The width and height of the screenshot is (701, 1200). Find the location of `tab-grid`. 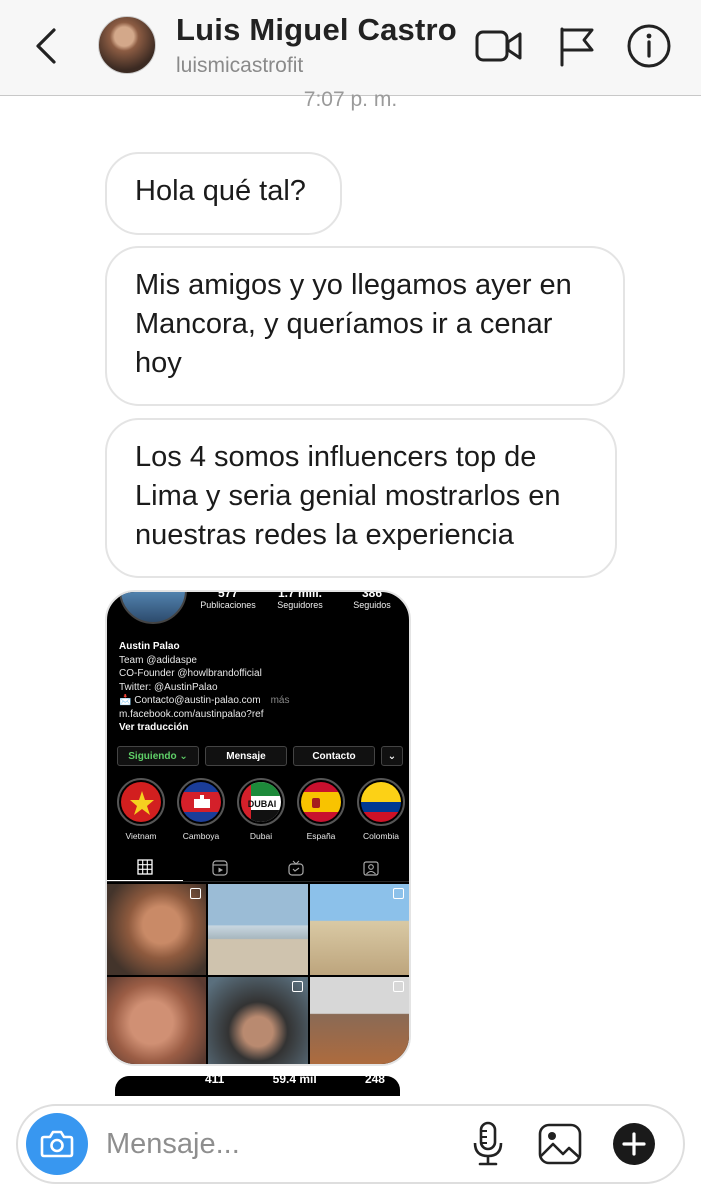

tab-grid is located at coordinates (145, 867).